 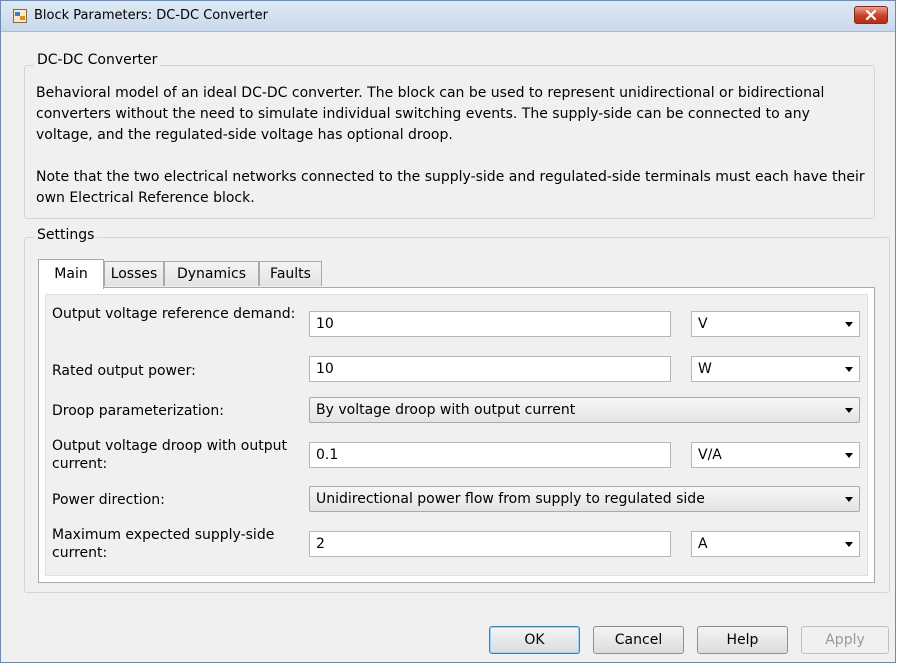 I want to click on power-direction-label: Power direction:, so click(x=108, y=500).